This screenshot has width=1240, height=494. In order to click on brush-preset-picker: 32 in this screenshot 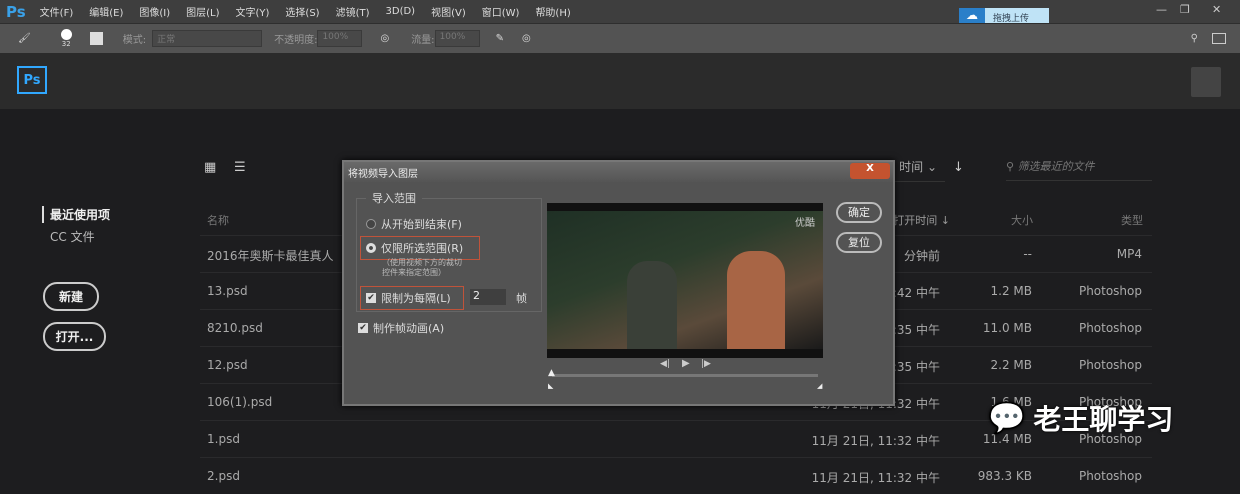, I will do `click(66, 38)`.